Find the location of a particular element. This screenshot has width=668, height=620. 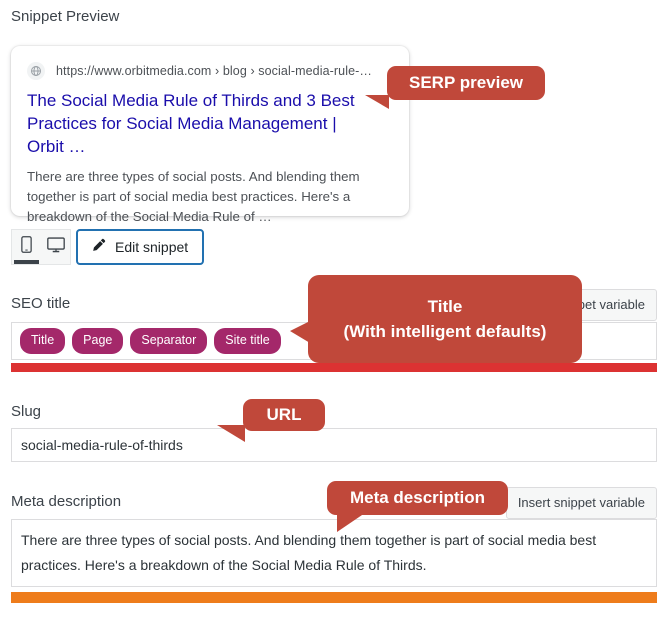

token-pill-title: Title is located at coordinates (43, 341).